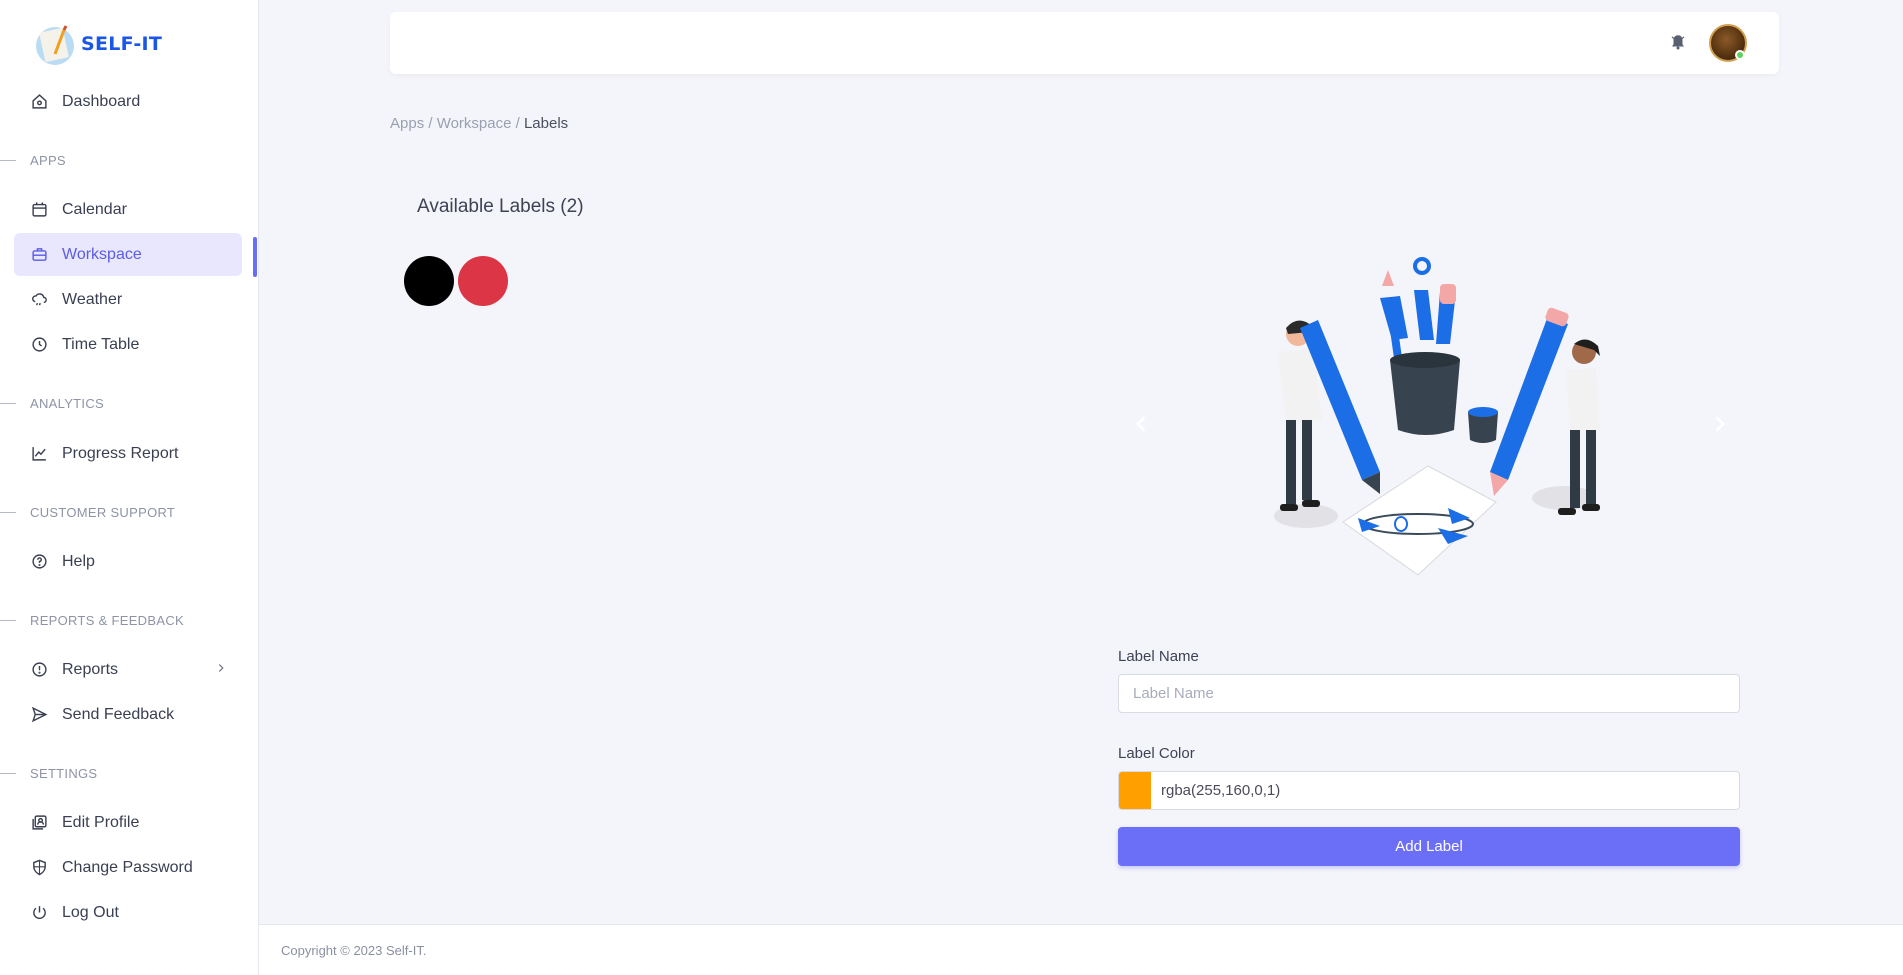  Describe the element at coordinates (92, 620) in the screenshot. I see `section-reports-feedback: REPORTS & FEEDBACK` at that location.